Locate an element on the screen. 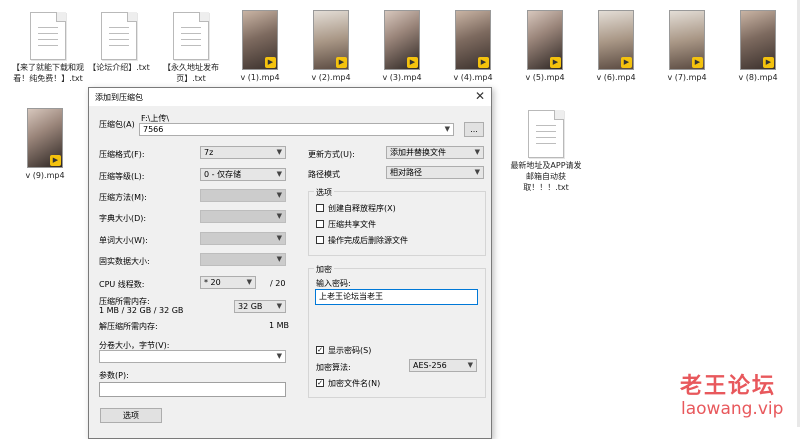 This screenshot has width=800, height=439. file-label: 【论坛介绍】.txt is located at coordinates (119, 67).